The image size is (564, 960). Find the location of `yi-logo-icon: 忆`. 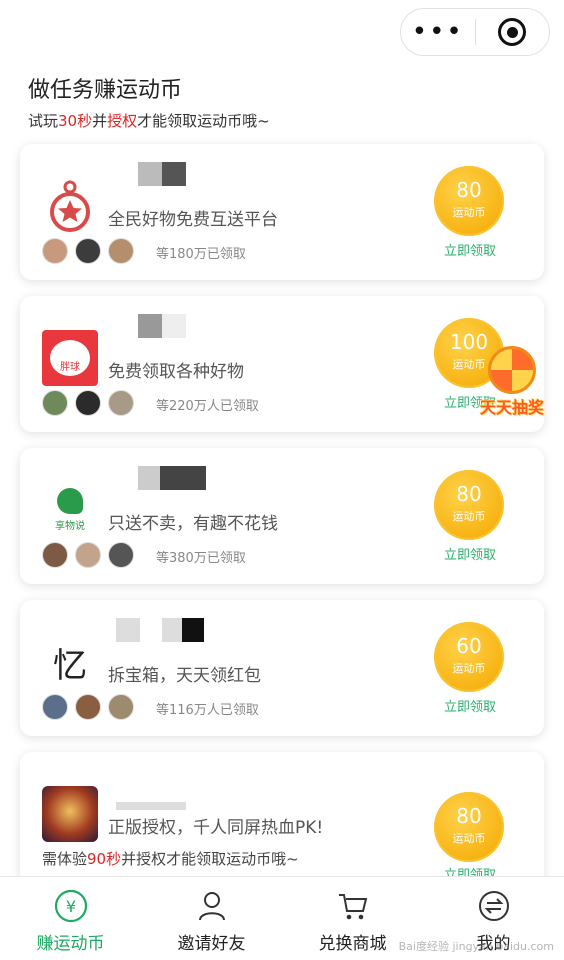

yi-logo-icon: 忆 is located at coordinates (70, 662).